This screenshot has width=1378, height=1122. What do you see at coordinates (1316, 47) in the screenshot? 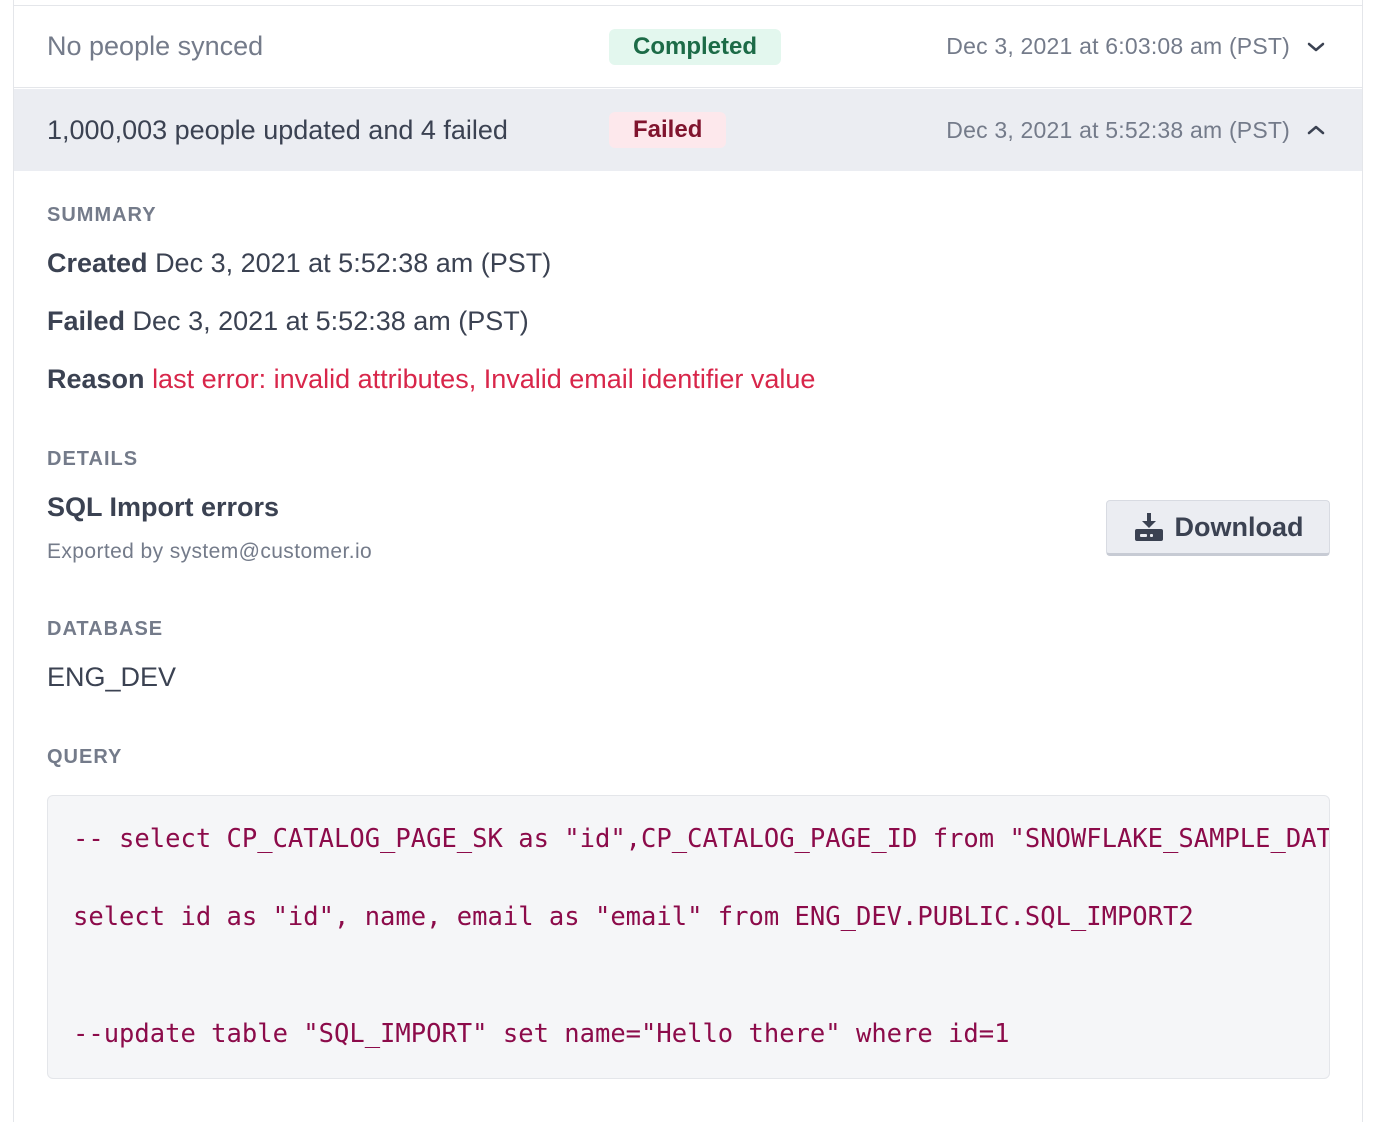
I see `chevron-down-icon` at bounding box center [1316, 47].